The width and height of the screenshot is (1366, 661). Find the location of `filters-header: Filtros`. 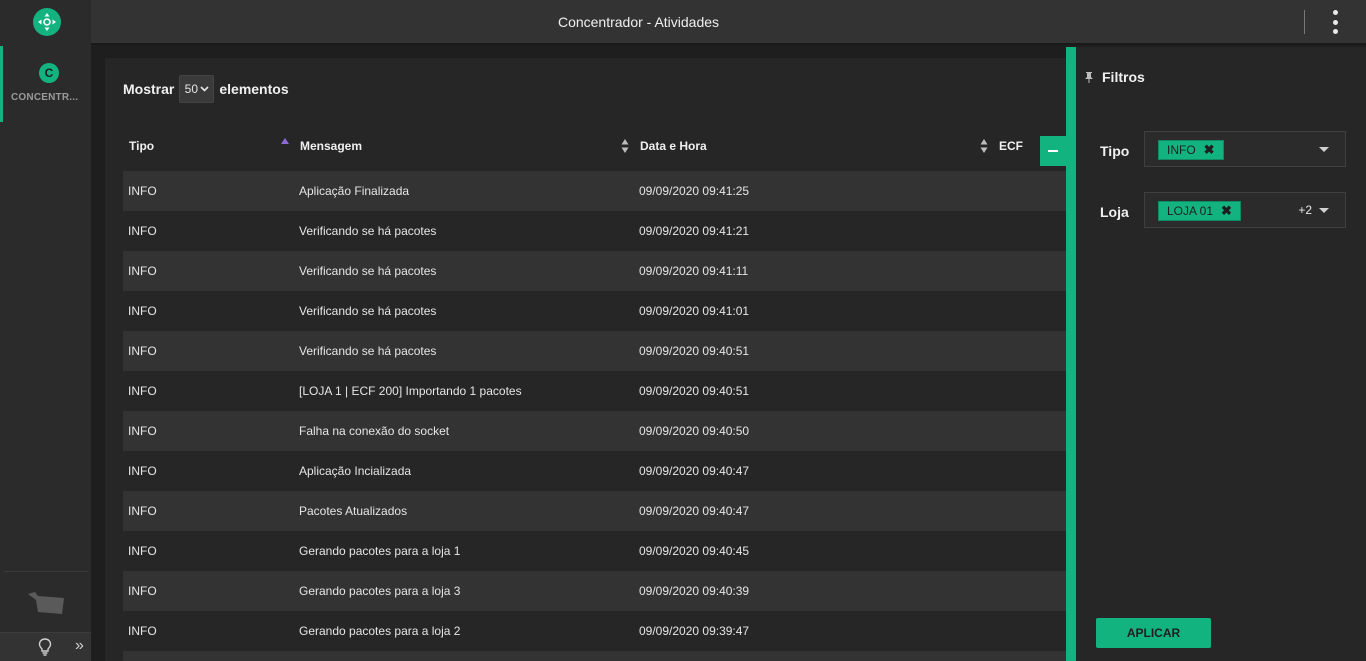

filters-header: Filtros is located at coordinates (1114, 77).